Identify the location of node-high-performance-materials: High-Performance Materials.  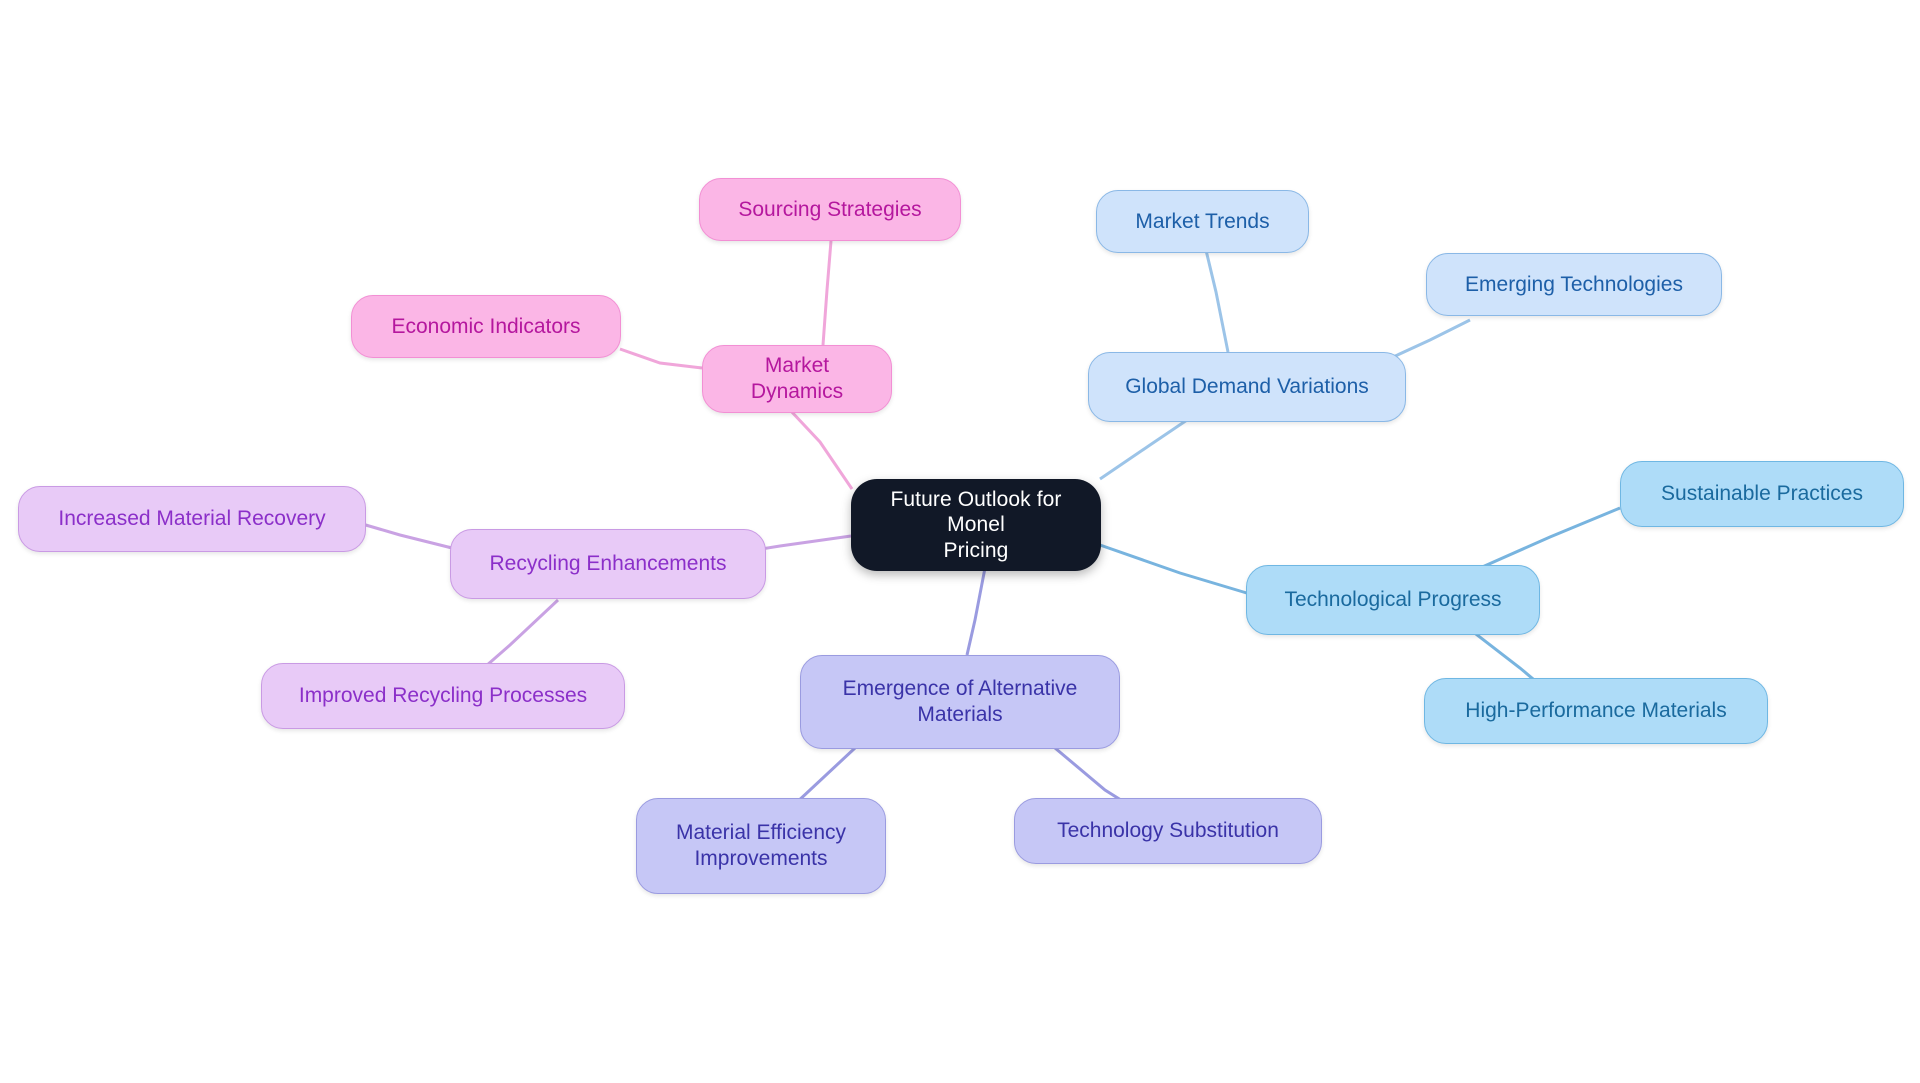
(1596, 711).